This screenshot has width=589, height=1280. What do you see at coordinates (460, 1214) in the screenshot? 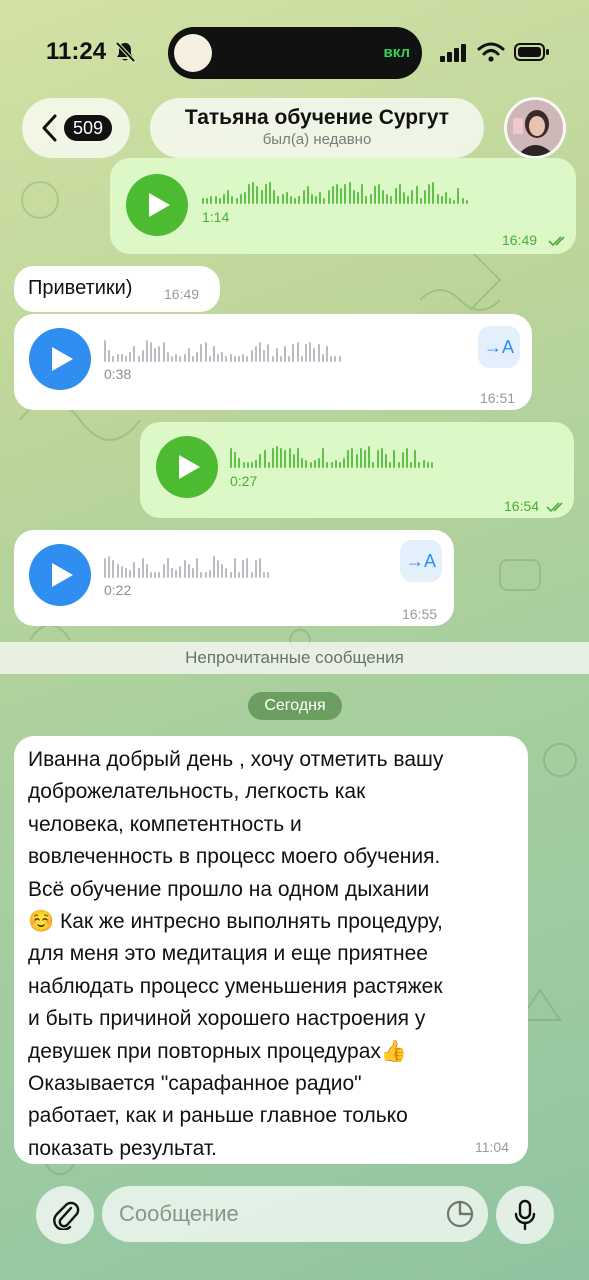
I see `sticker-icon` at bounding box center [460, 1214].